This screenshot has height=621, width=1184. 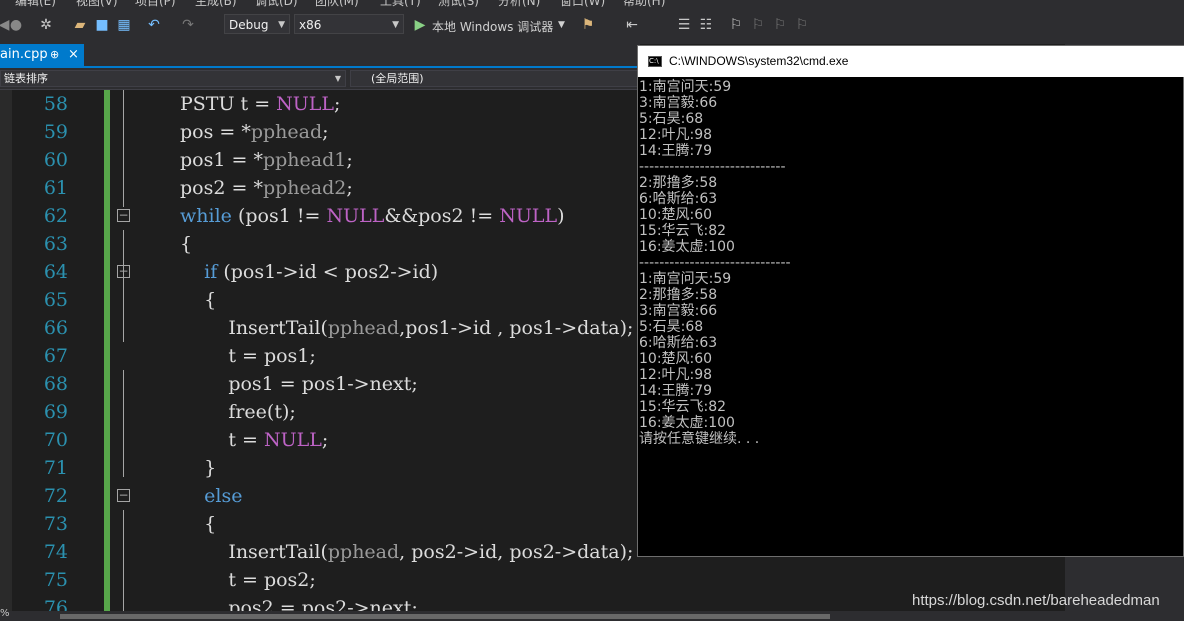 I want to click on menu-item: 调试(D), so click(x=276, y=4).